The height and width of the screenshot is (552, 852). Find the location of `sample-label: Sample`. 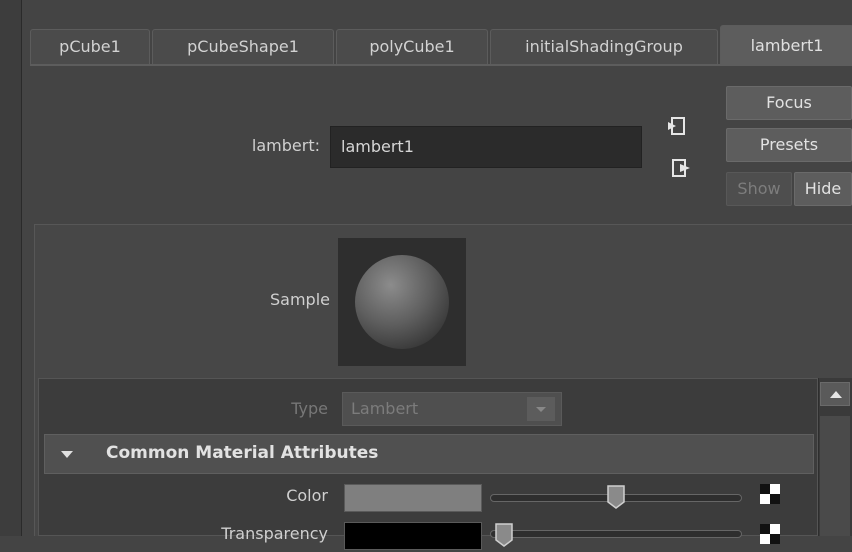

sample-label: Sample is located at coordinates (300, 299).